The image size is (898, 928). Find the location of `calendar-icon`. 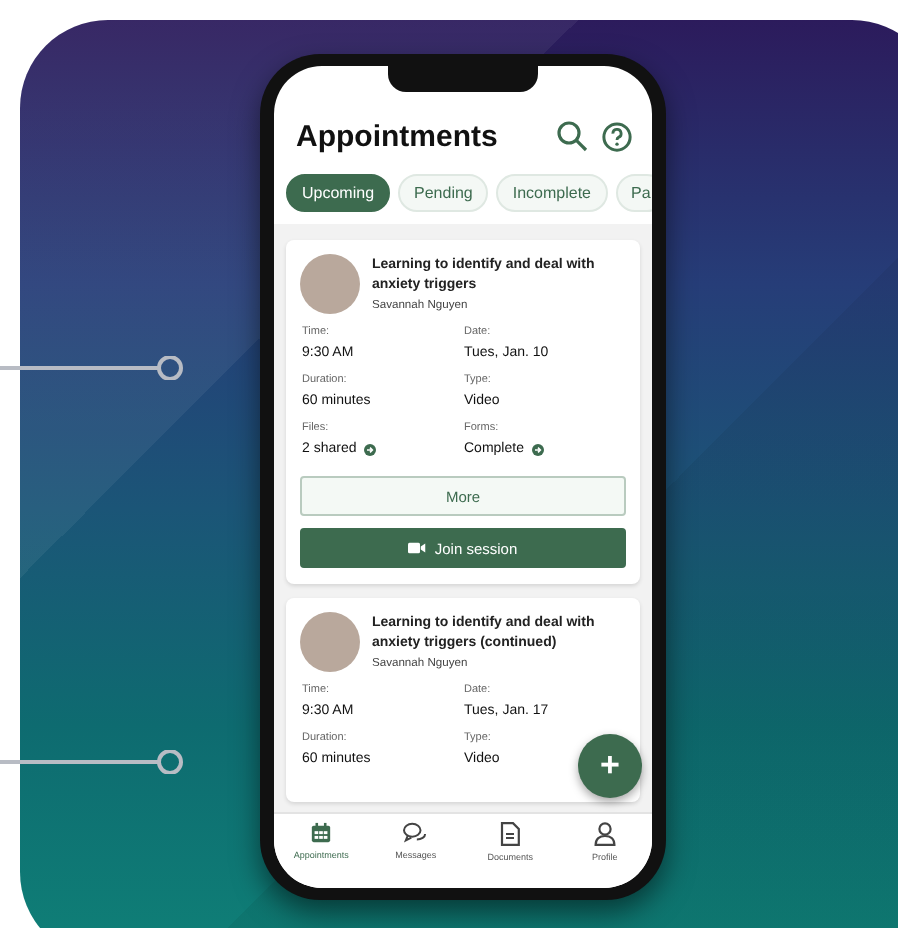

calendar-icon is located at coordinates (321, 833).